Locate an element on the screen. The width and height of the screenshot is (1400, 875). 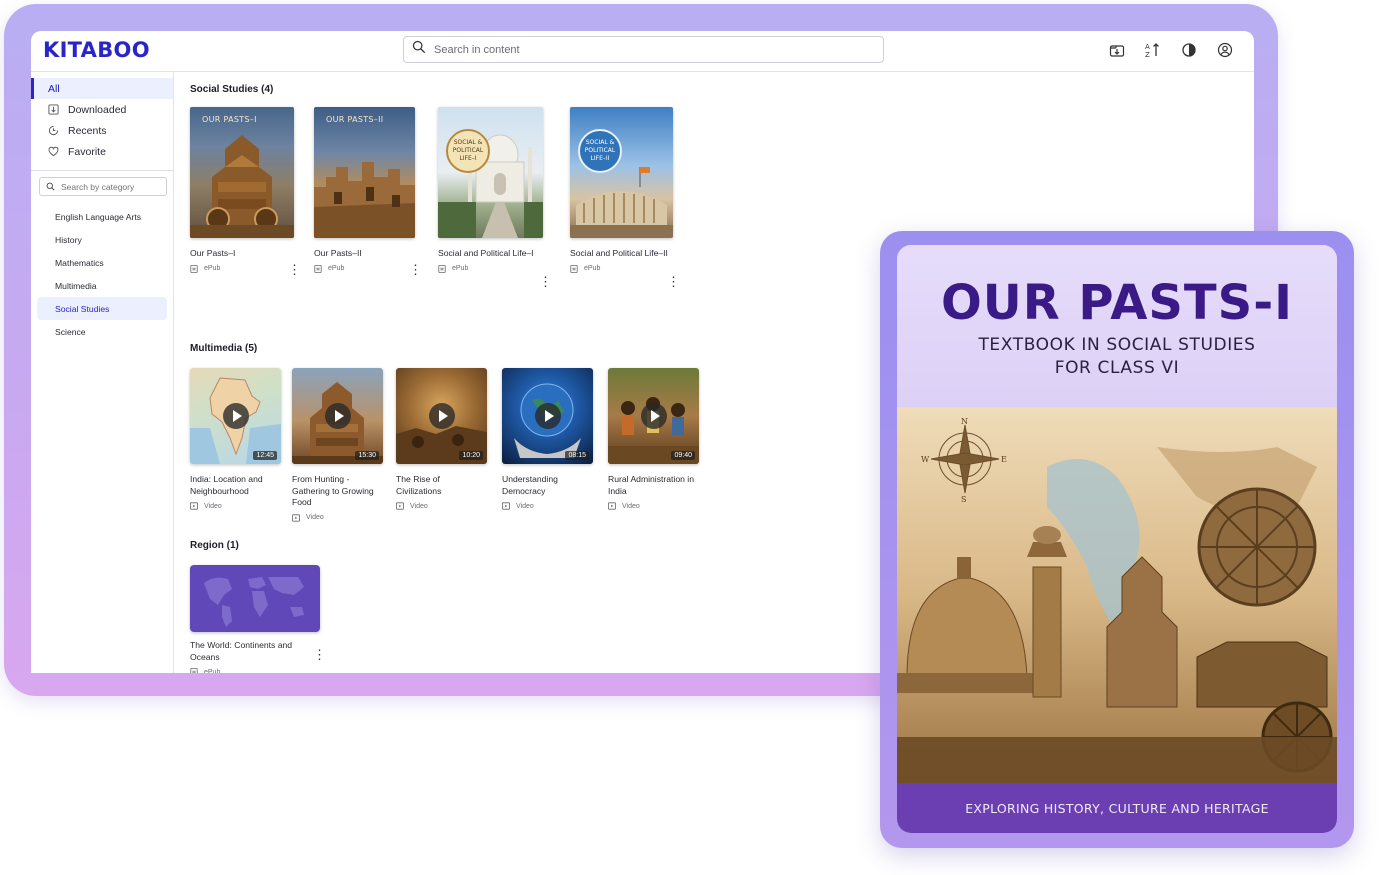
world-map-illustration is located at coordinates (254, 602).